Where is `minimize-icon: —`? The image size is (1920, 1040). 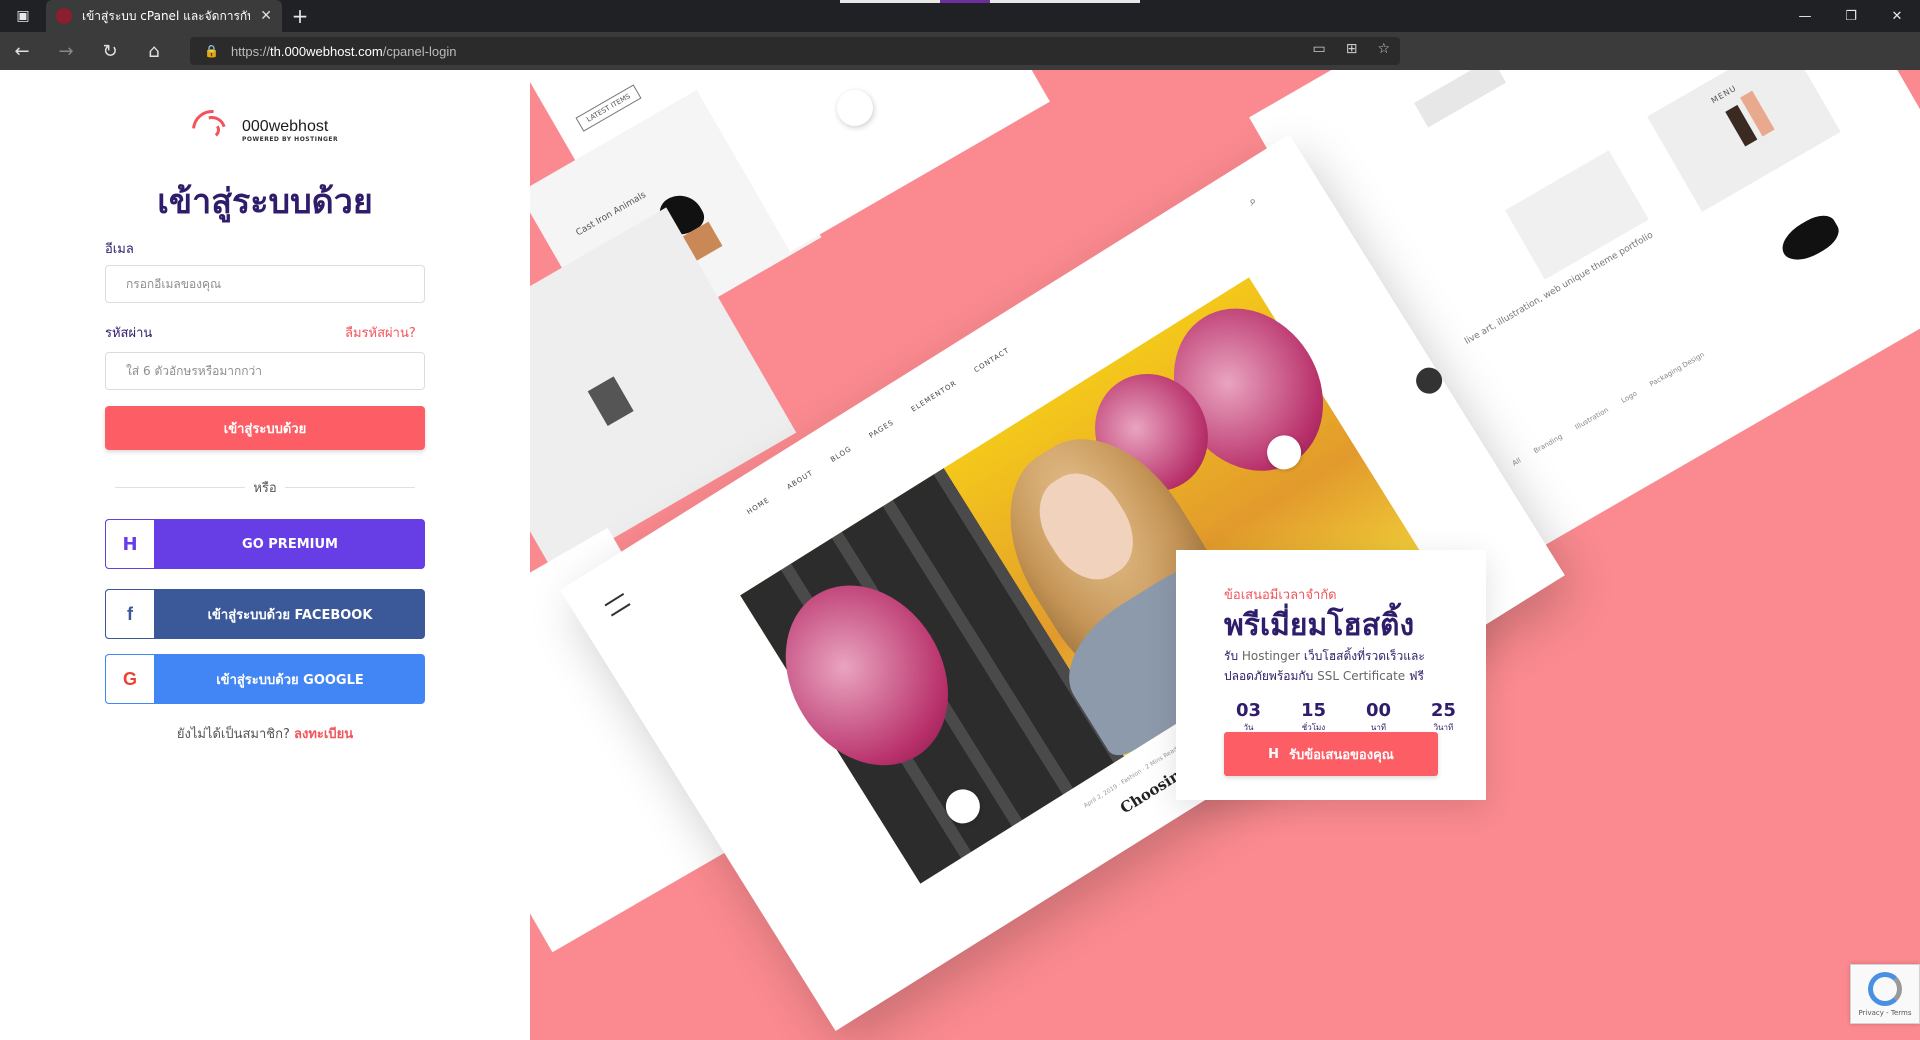
minimize-icon: — is located at coordinates (1805, 16).